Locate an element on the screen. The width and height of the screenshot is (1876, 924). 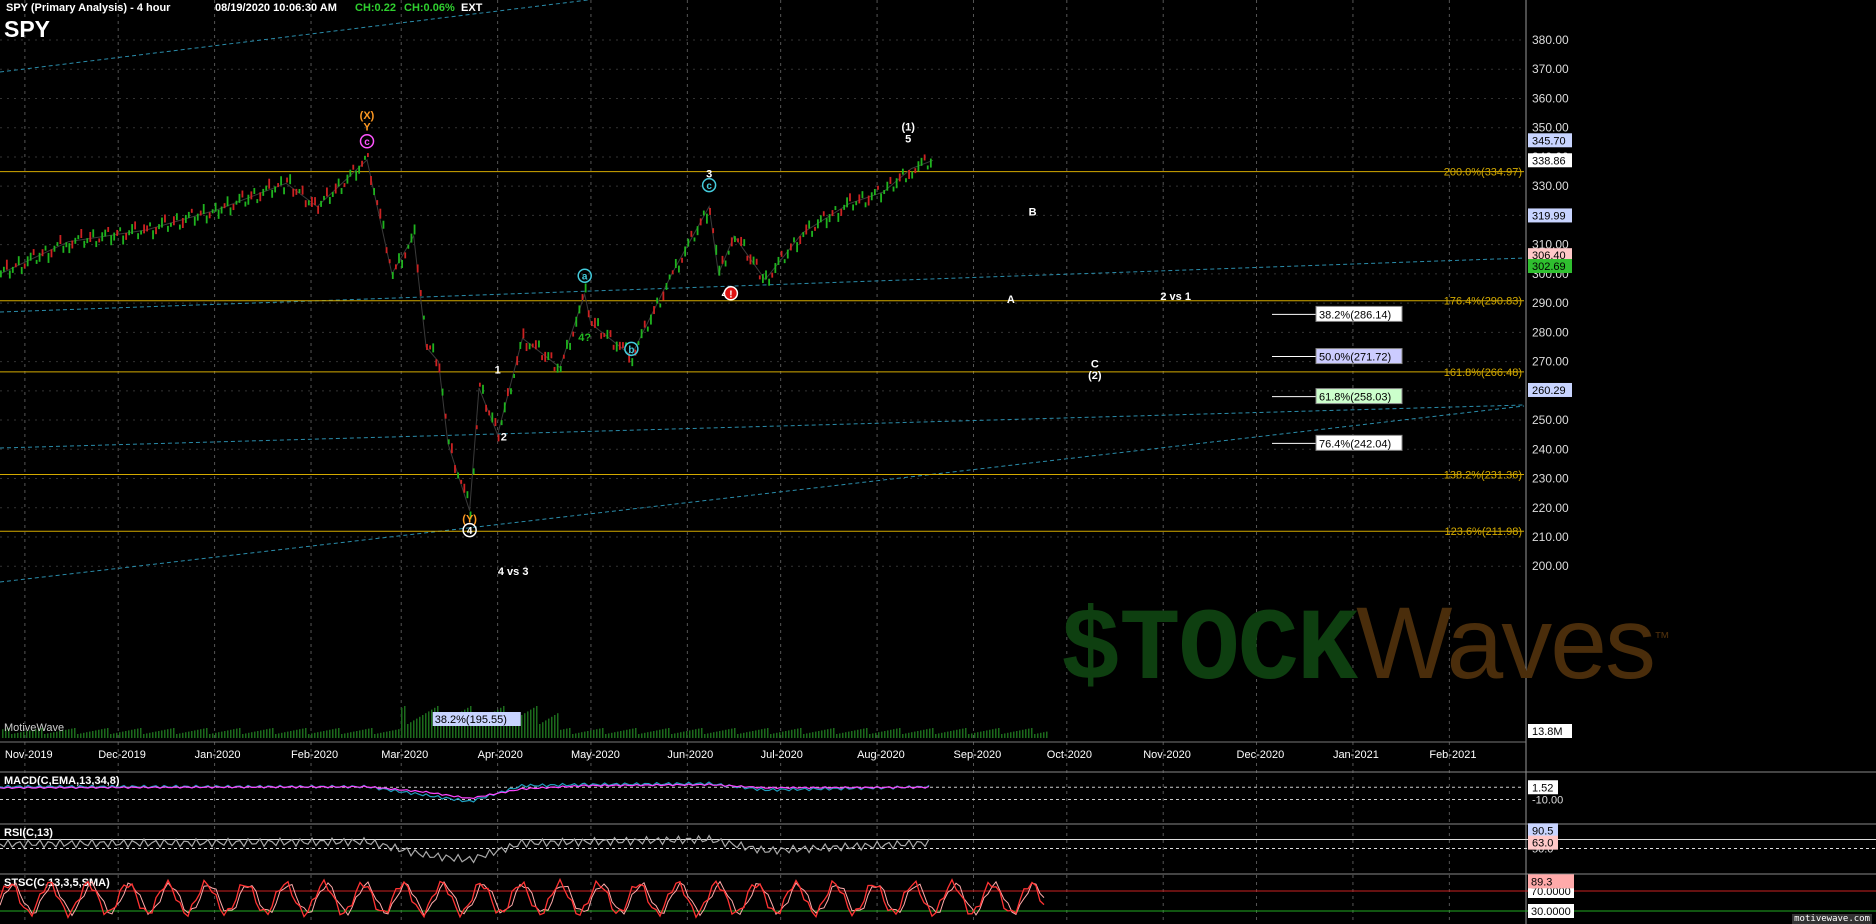
wave-label: A is located at coordinates (1011, 300).